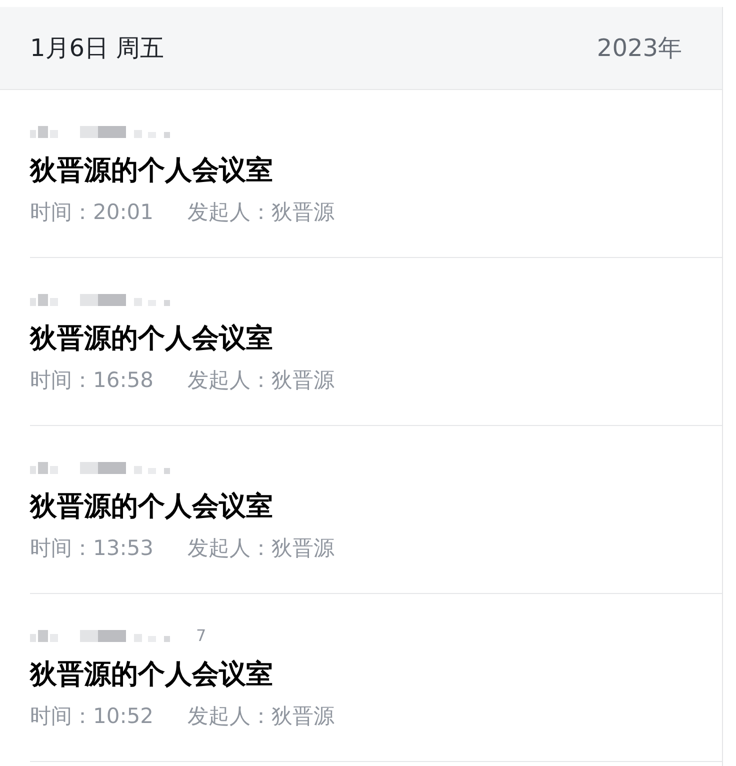 The height and width of the screenshot is (766, 736). I want to click on meeting-id-fragment: 7, so click(201, 635).